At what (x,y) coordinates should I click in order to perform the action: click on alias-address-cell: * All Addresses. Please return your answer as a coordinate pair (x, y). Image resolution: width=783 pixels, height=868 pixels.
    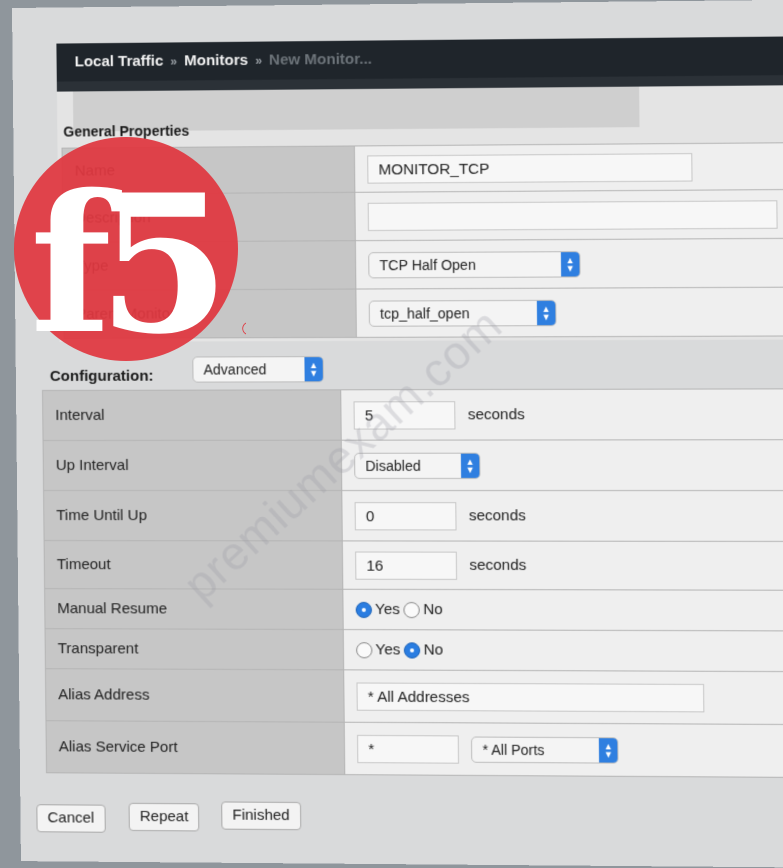
    Looking at the image, I should click on (563, 697).